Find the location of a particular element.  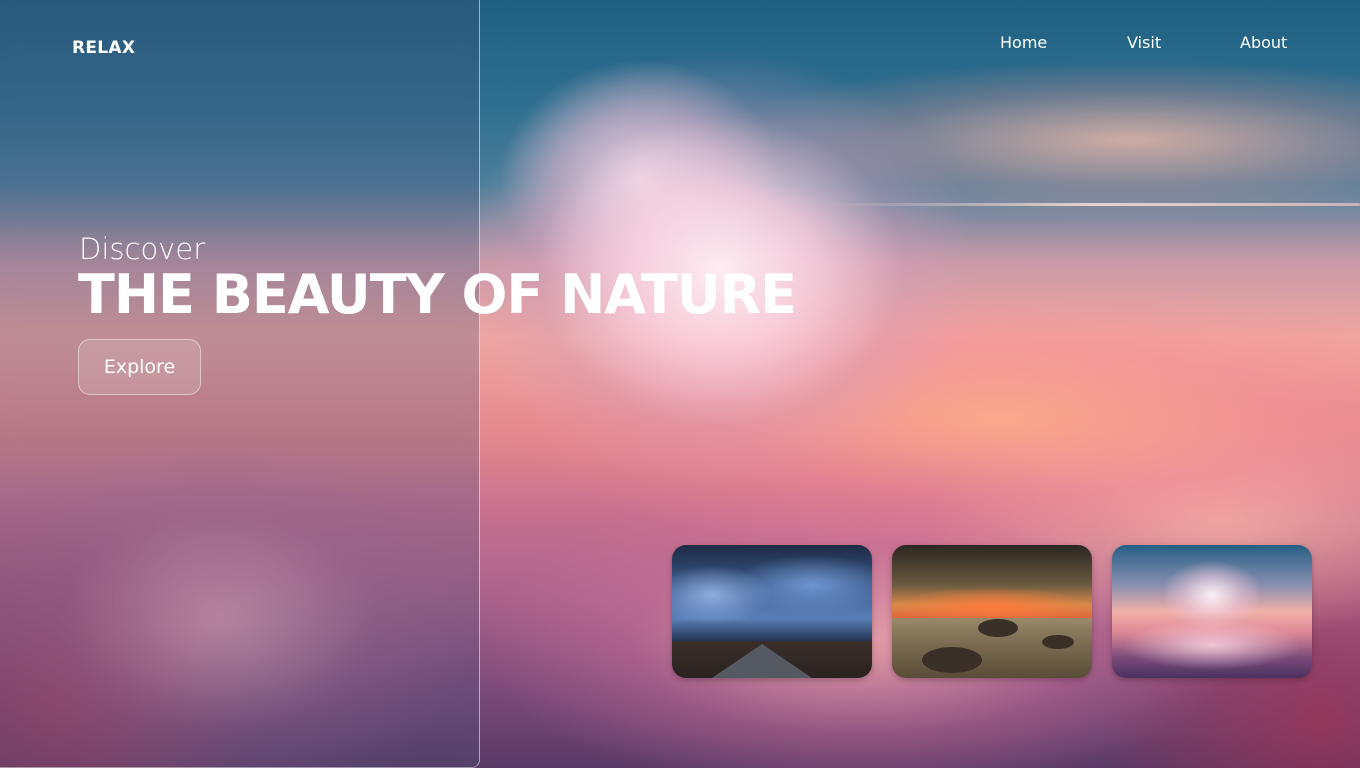

gallery-card-sunset-shore is located at coordinates (992, 611).